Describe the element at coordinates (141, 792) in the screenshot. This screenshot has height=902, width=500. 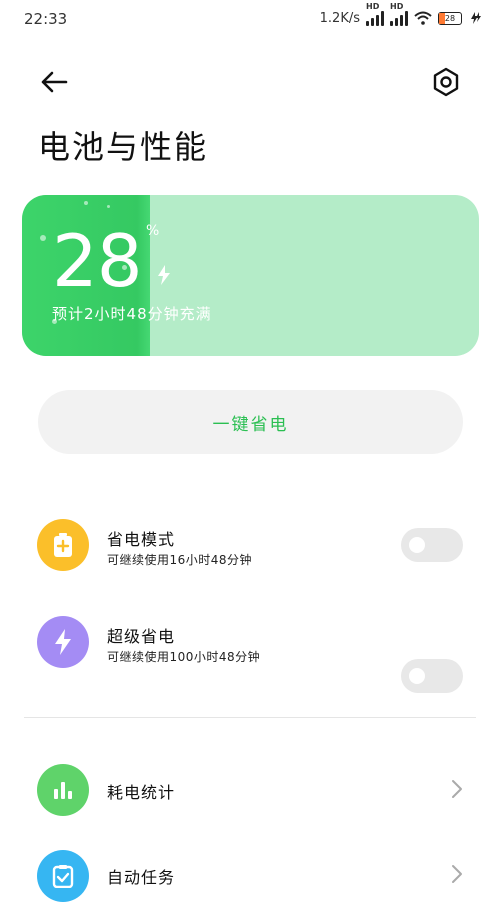
I see `power-usage-stats-title: 耗电统计` at that location.